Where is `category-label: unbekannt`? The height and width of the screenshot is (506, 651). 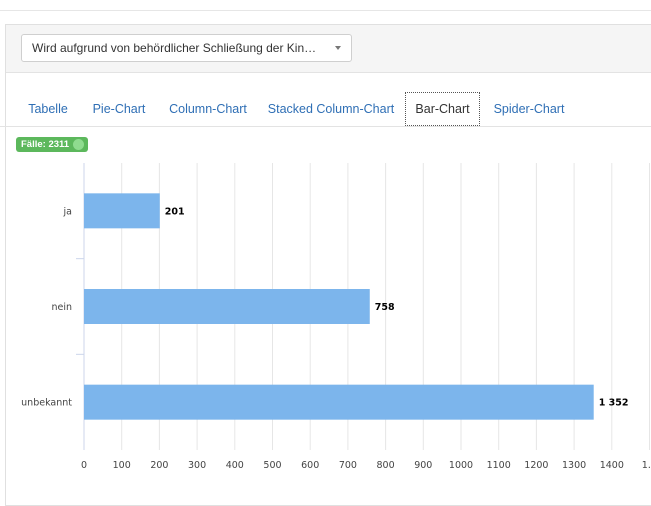 category-label: unbekannt is located at coordinates (46, 403).